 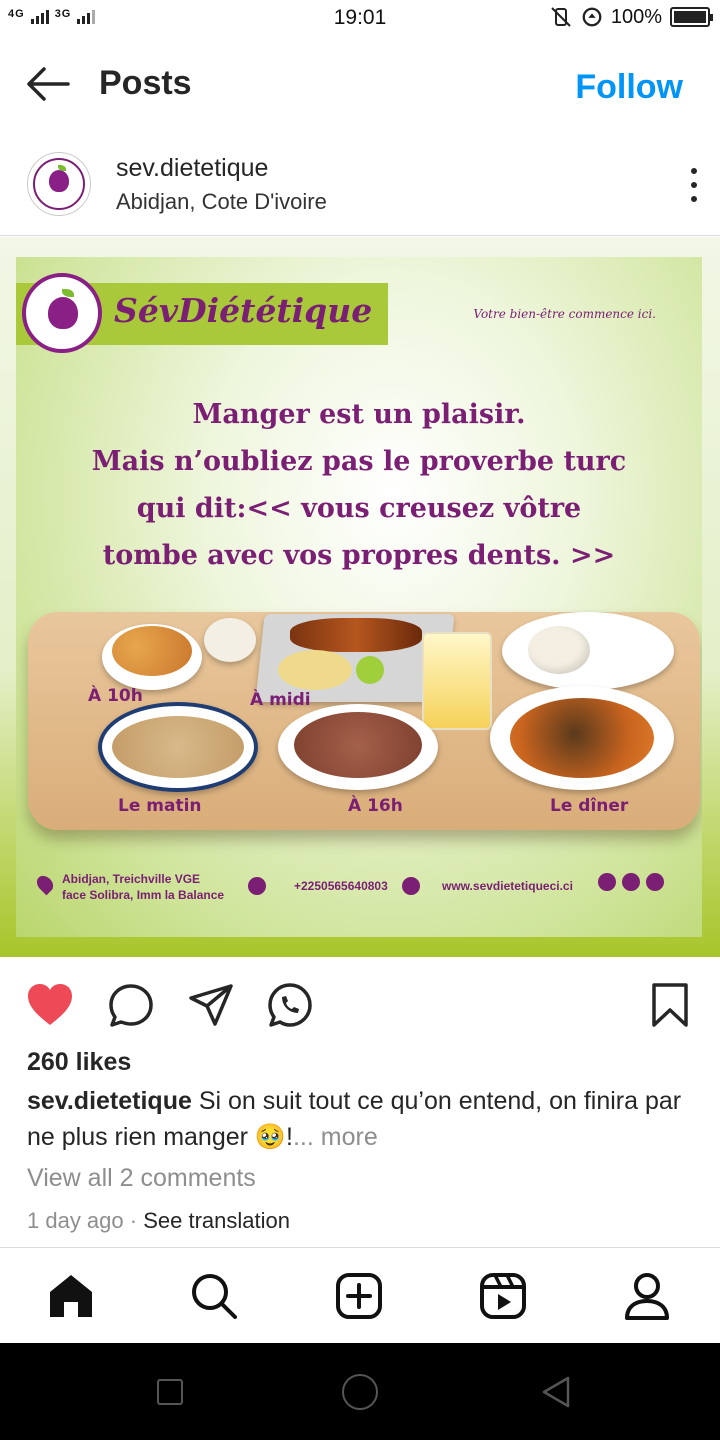 I want to click on facebook-icon, so click(x=607, y=882).